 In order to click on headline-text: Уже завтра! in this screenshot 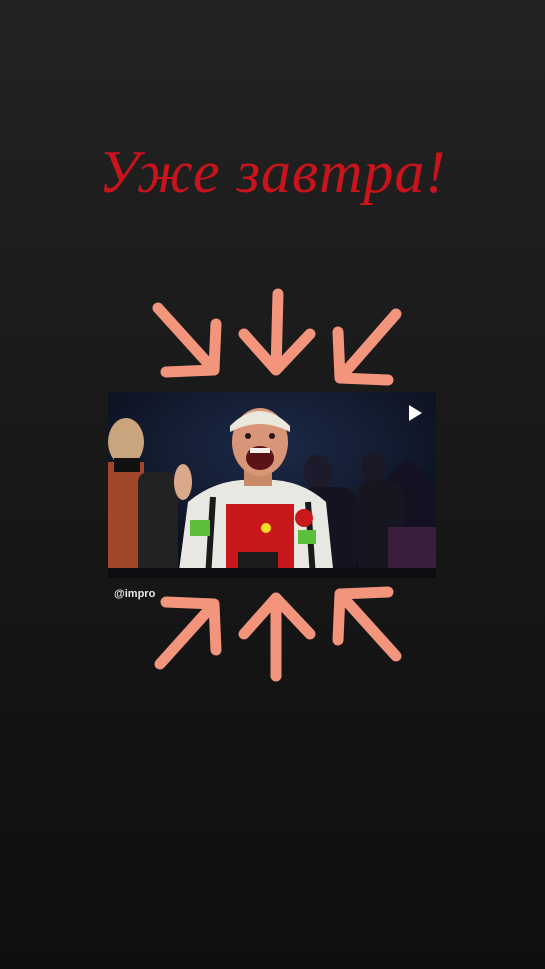, I will do `click(272, 172)`.